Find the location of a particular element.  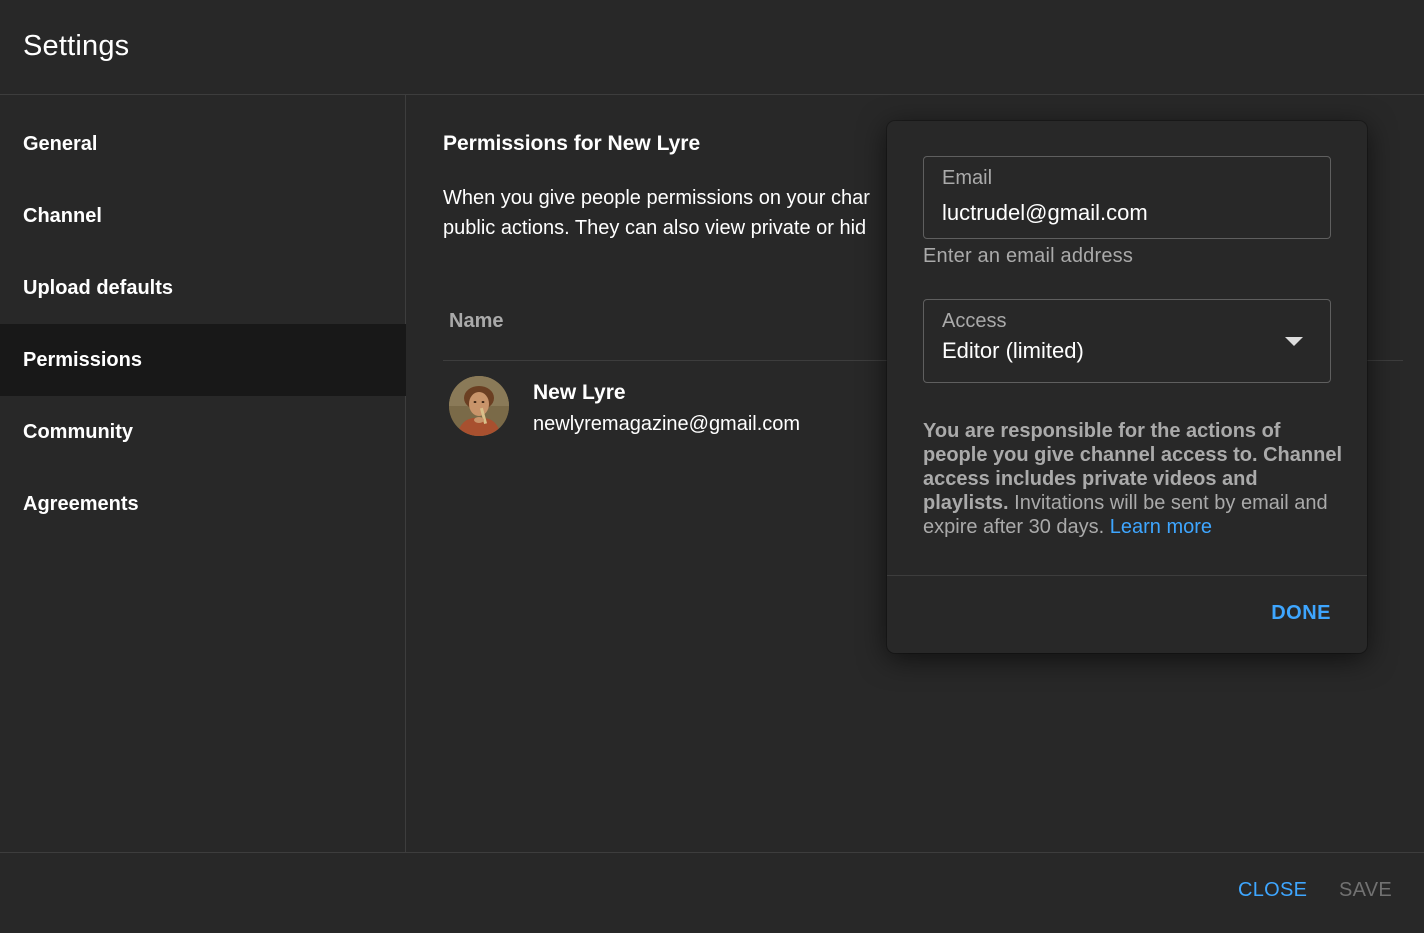

portrait-avatar-icon is located at coordinates (479, 406).